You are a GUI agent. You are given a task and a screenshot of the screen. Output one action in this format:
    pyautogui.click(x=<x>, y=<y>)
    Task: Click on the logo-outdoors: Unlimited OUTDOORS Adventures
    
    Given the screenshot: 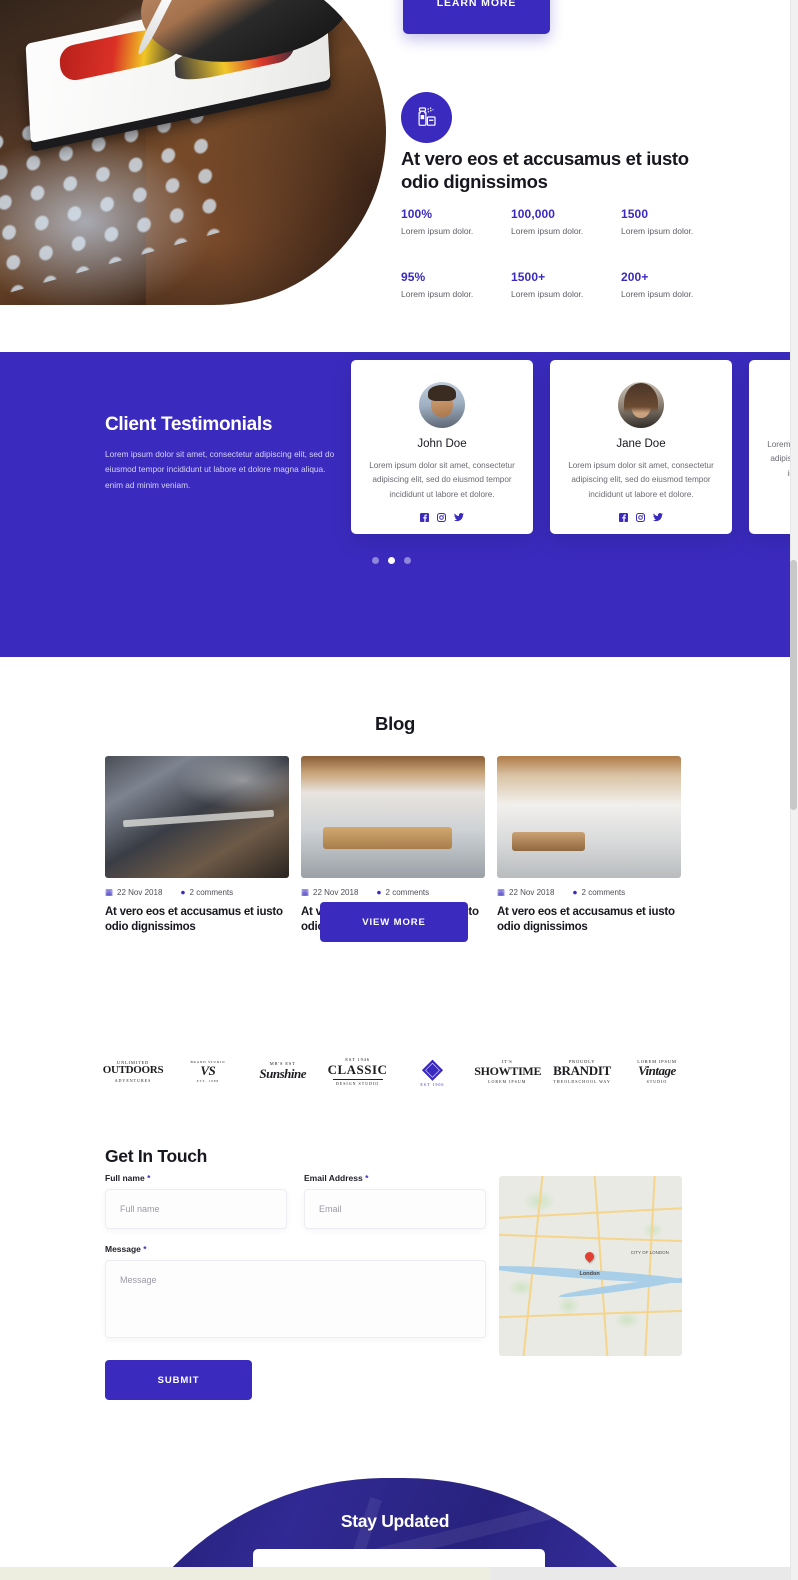 What is the action you would take?
    pyautogui.click(x=133, y=1071)
    